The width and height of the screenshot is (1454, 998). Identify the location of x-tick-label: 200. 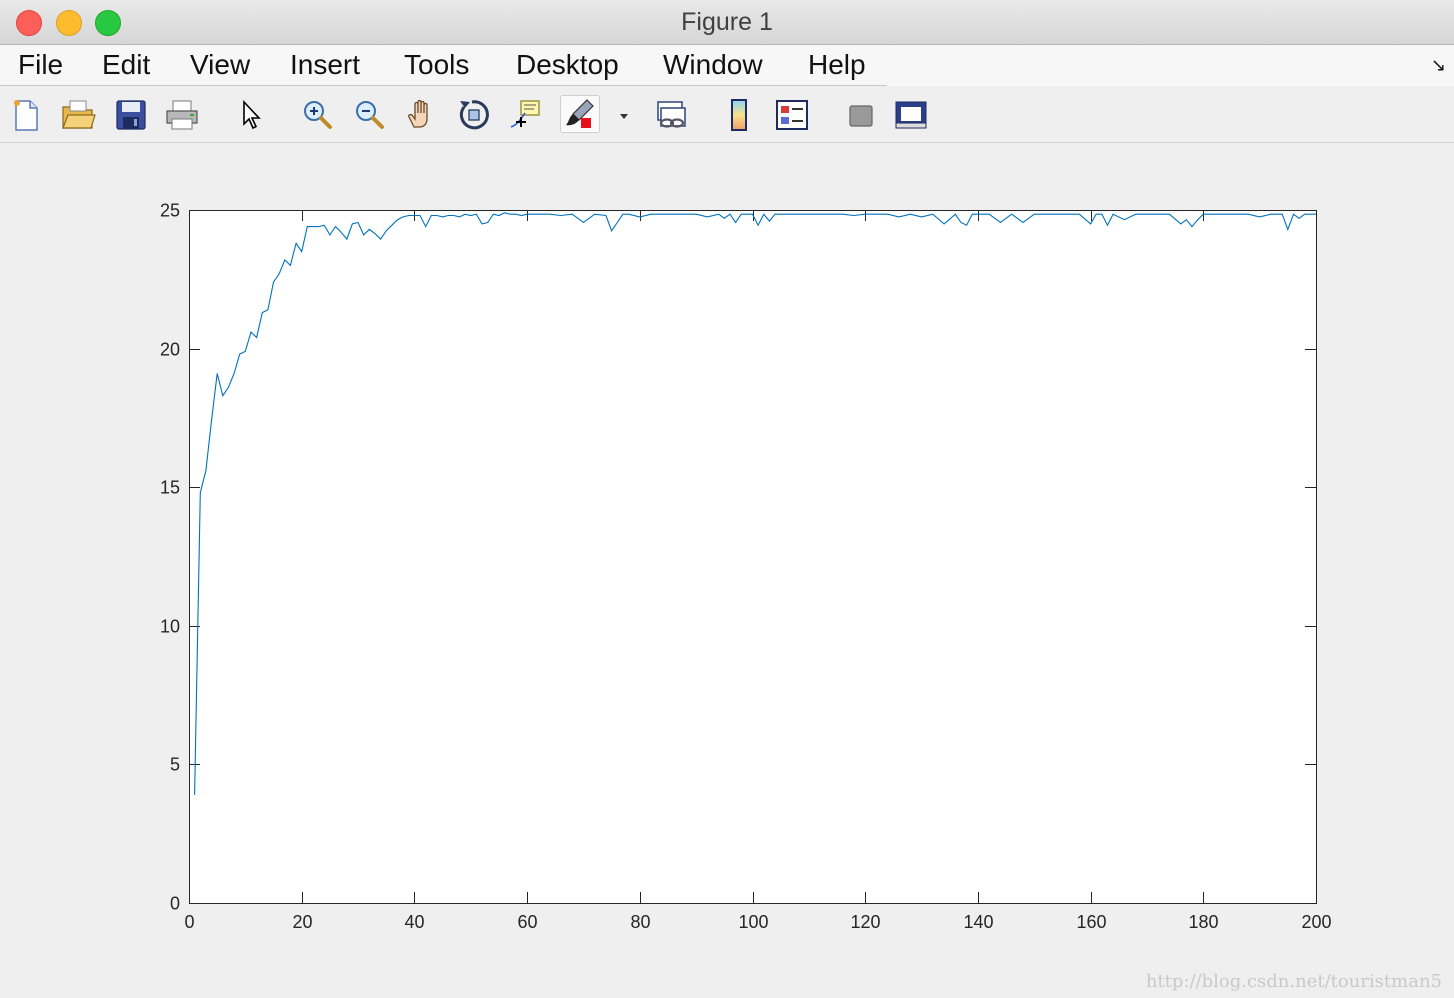
(1316, 922).